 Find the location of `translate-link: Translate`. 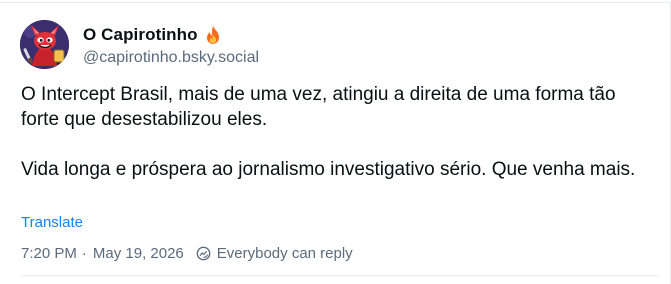

translate-link: Translate is located at coordinates (52, 222).